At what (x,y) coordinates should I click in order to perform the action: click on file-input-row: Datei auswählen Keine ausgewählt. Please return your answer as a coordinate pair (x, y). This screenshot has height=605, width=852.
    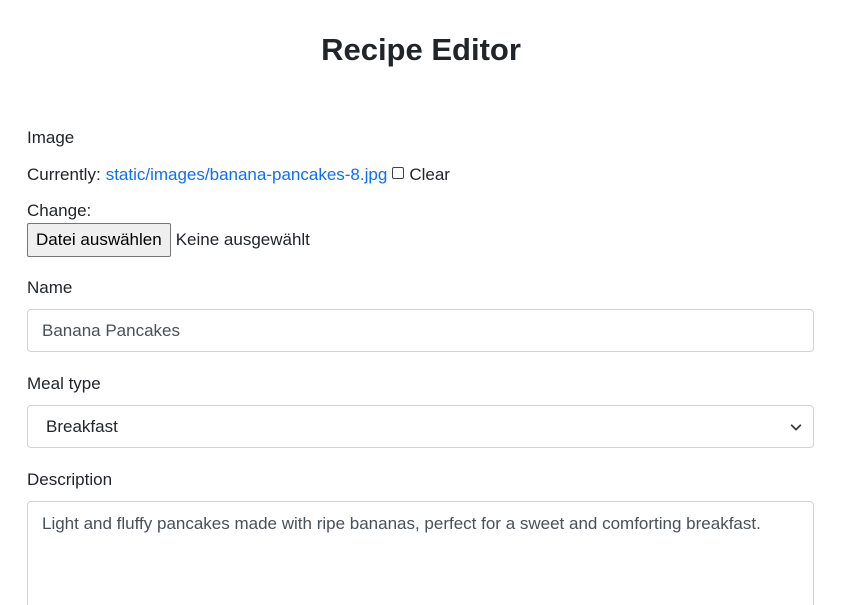
    Looking at the image, I should click on (420, 240).